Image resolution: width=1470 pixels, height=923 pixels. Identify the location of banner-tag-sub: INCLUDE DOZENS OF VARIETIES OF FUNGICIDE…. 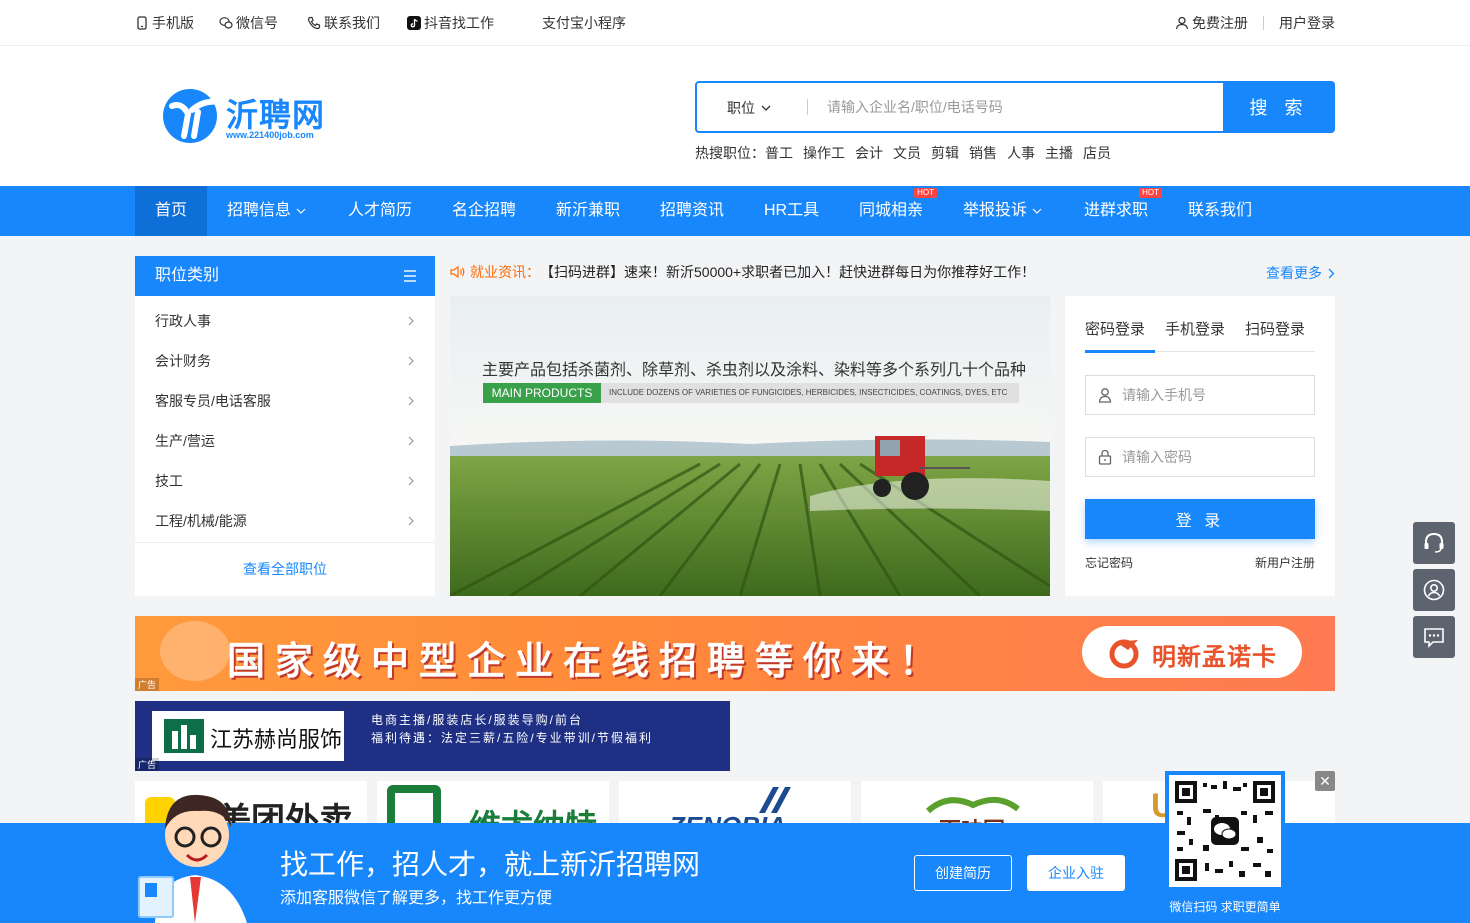
(810, 393).